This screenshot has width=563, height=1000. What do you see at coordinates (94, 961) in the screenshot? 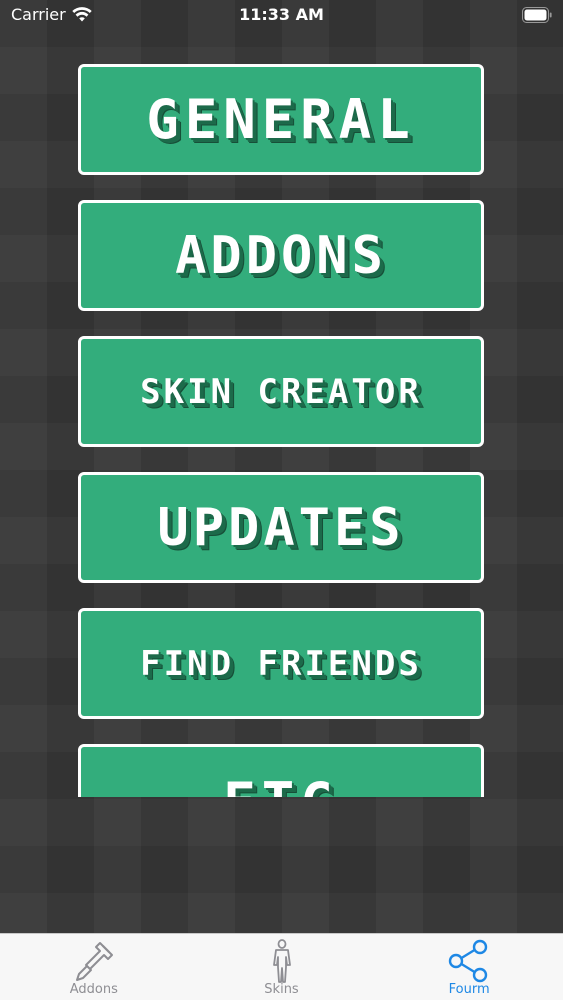
I see `shovel-icon` at bounding box center [94, 961].